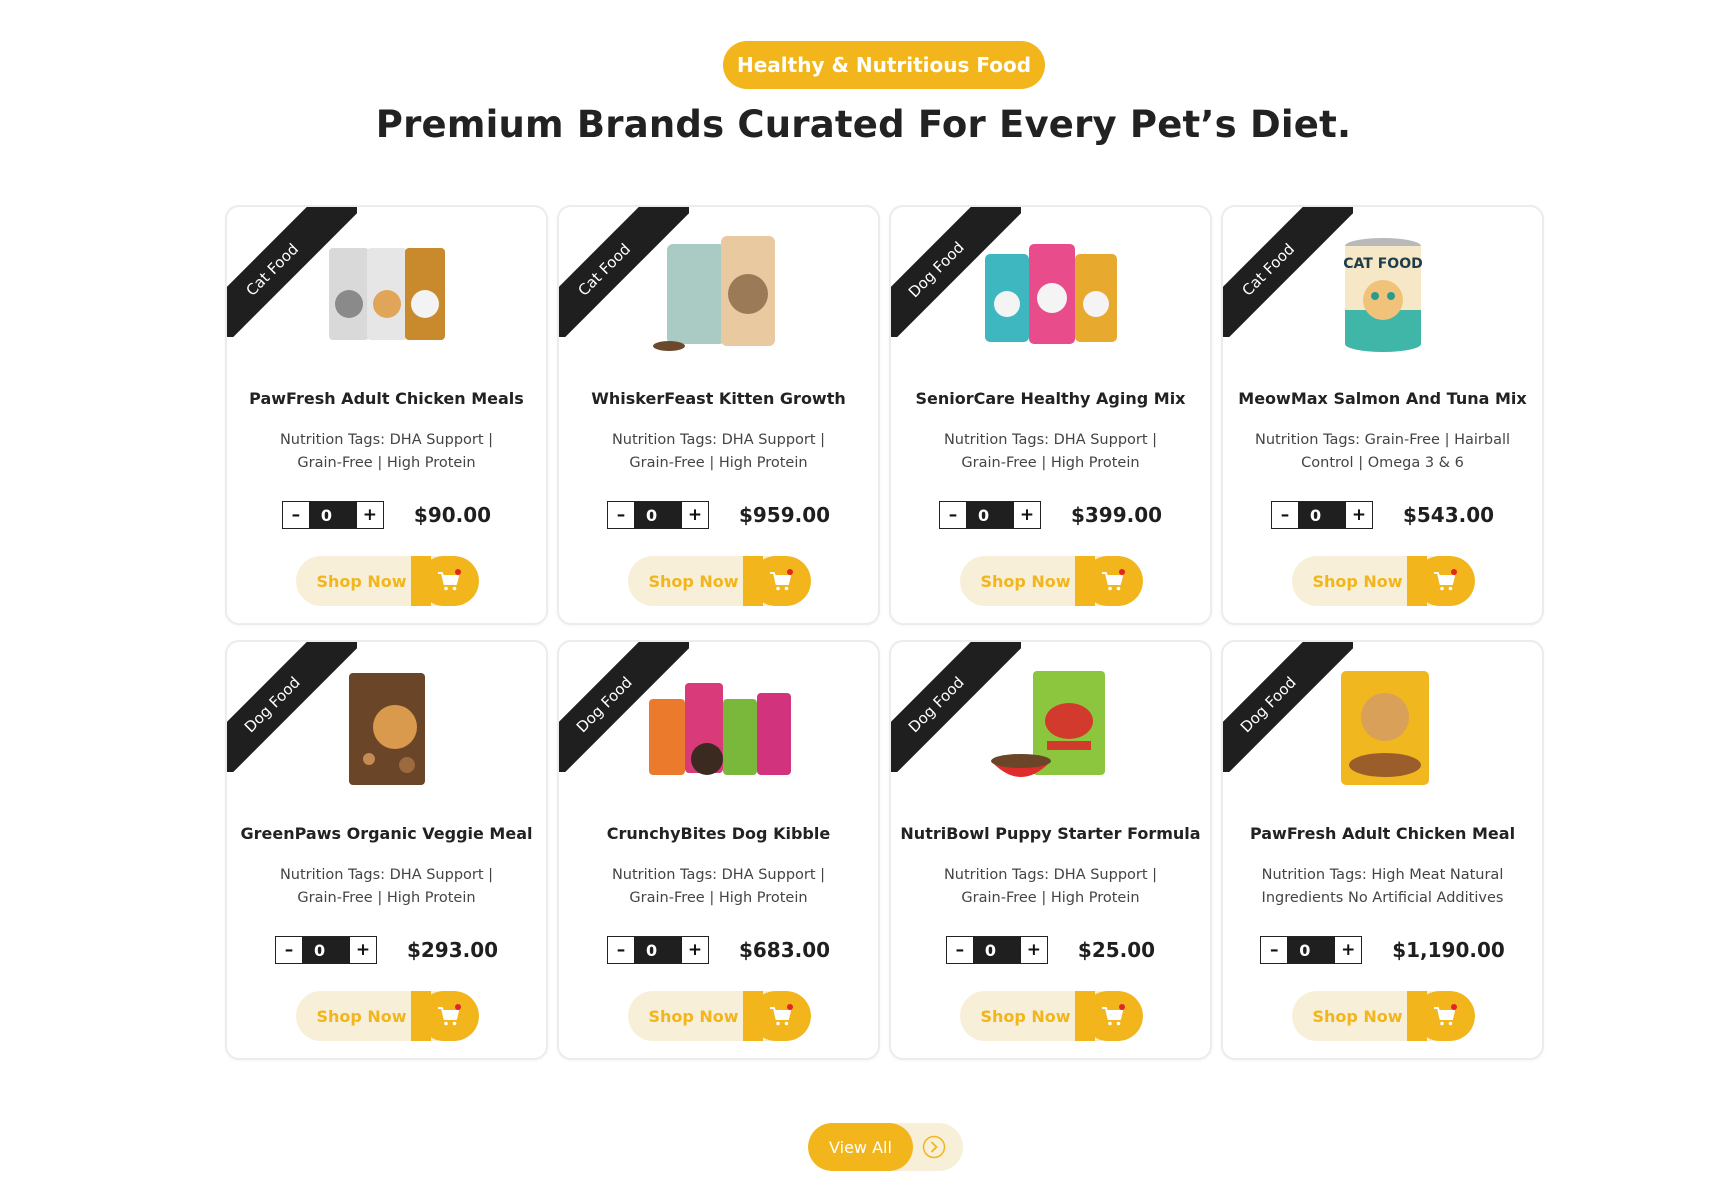 This screenshot has width=1727, height=1195. What do you see at coordinates (1050, 398) in the screenshot?
I see `product-name: SeniorCare Healthy Aging Mix` at bounding box center [1050, 398].